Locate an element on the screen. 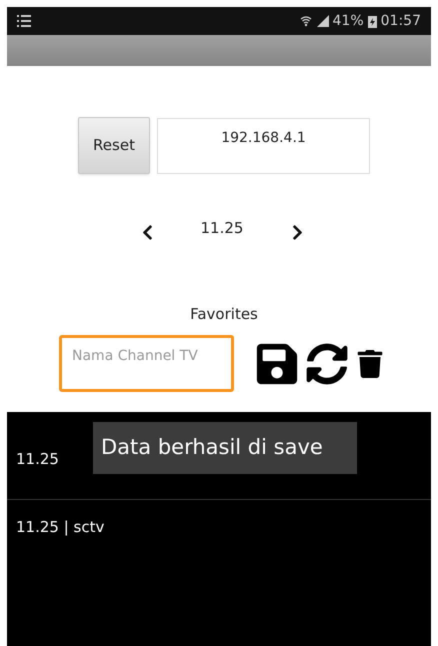  frequency-value: 11.25 is located at coordinates (222, 228).